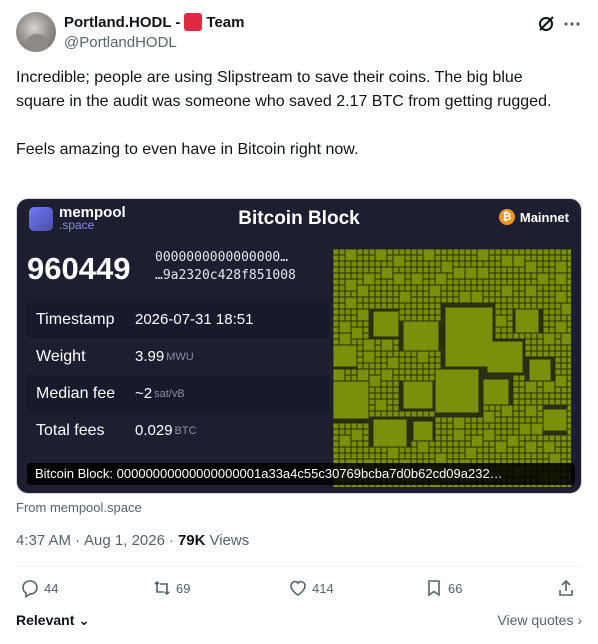 Image resolution: width=598 pixels, height=644 pixels. I want to click on team-label: Team, so click(225, 22).